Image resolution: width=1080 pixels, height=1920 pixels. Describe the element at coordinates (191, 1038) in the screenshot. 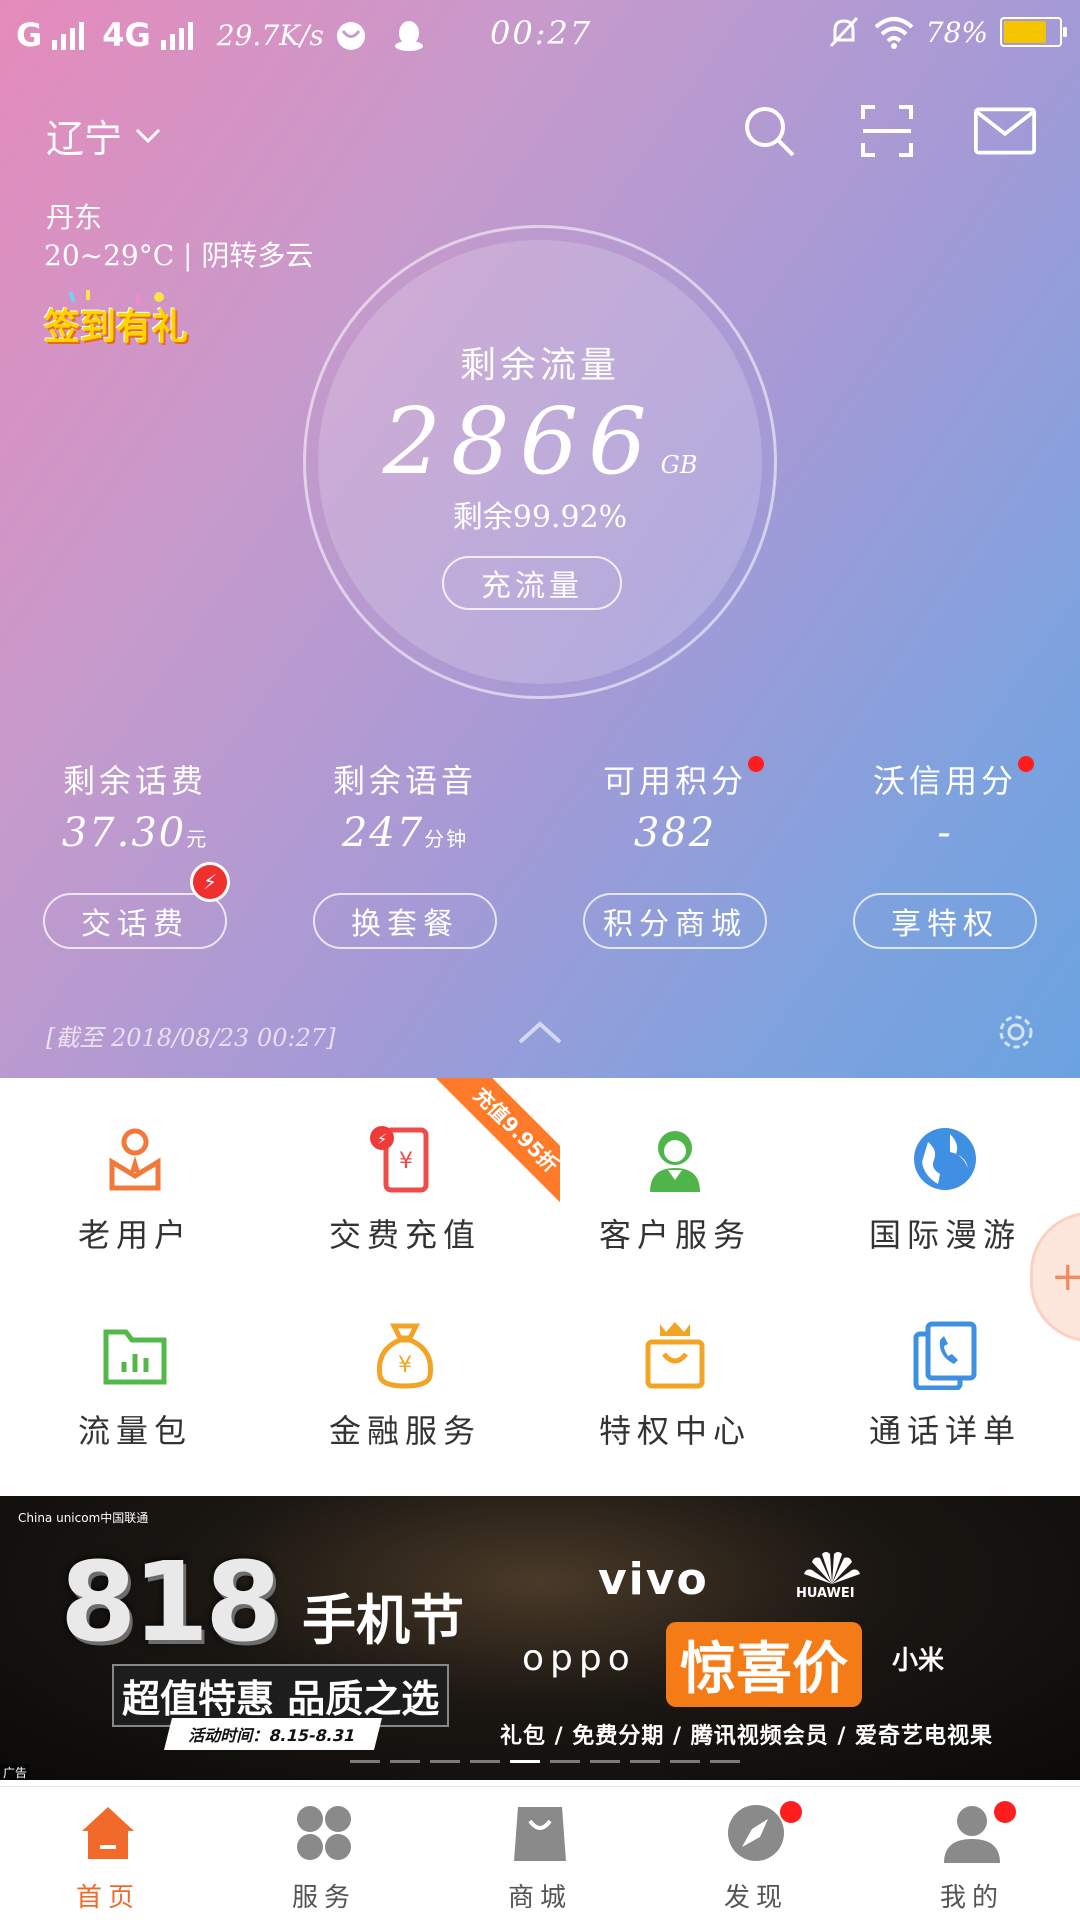

I see `update-timestamp: [截至 2018/08/23 00:27]` at that location.